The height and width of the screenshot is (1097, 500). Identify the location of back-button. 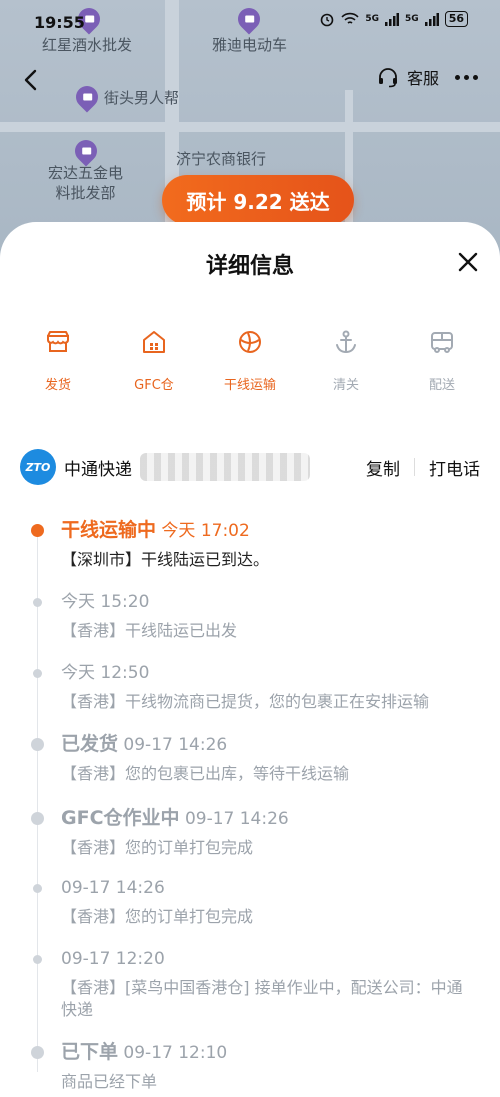
(32, 80).